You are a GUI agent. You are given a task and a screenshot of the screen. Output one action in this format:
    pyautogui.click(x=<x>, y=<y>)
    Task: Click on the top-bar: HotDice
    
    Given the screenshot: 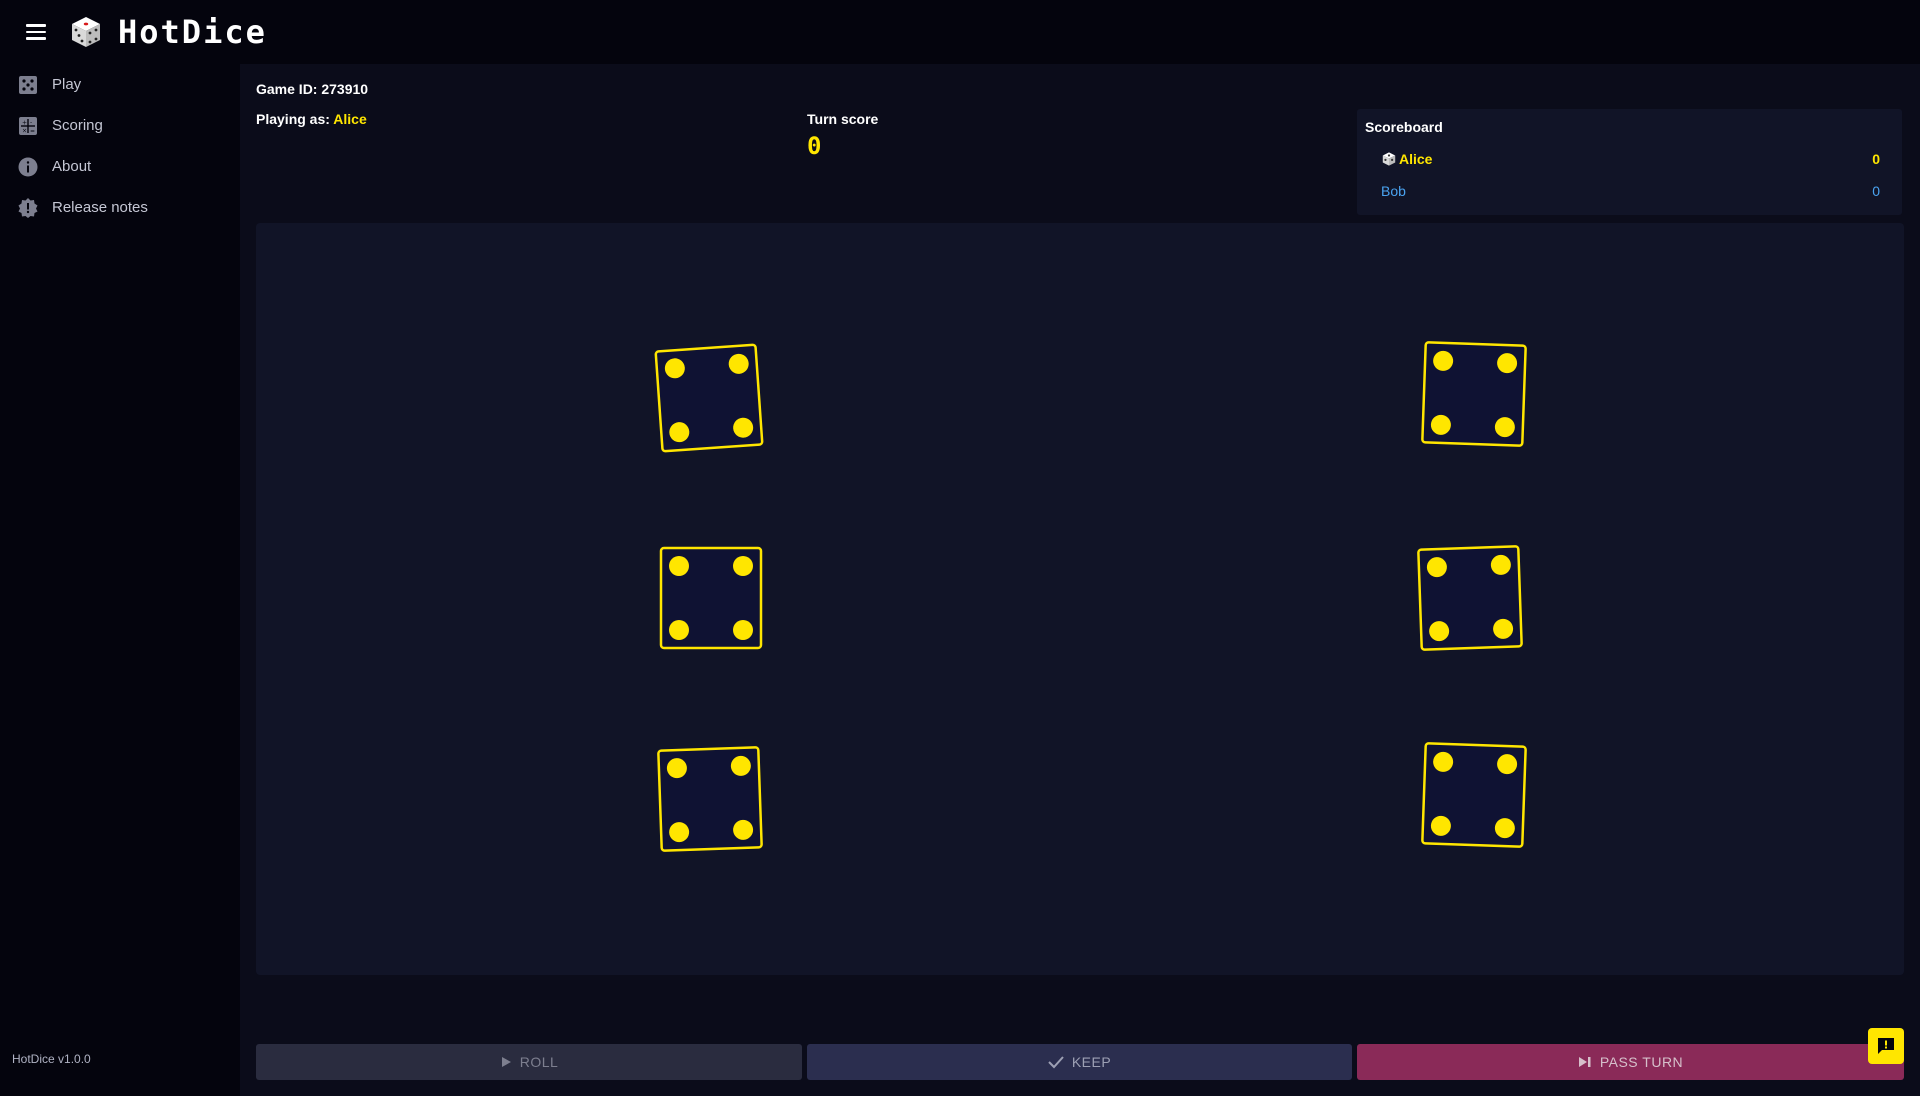 What is the action you would take?
    pyautogui.click(x=960, y=32)
    